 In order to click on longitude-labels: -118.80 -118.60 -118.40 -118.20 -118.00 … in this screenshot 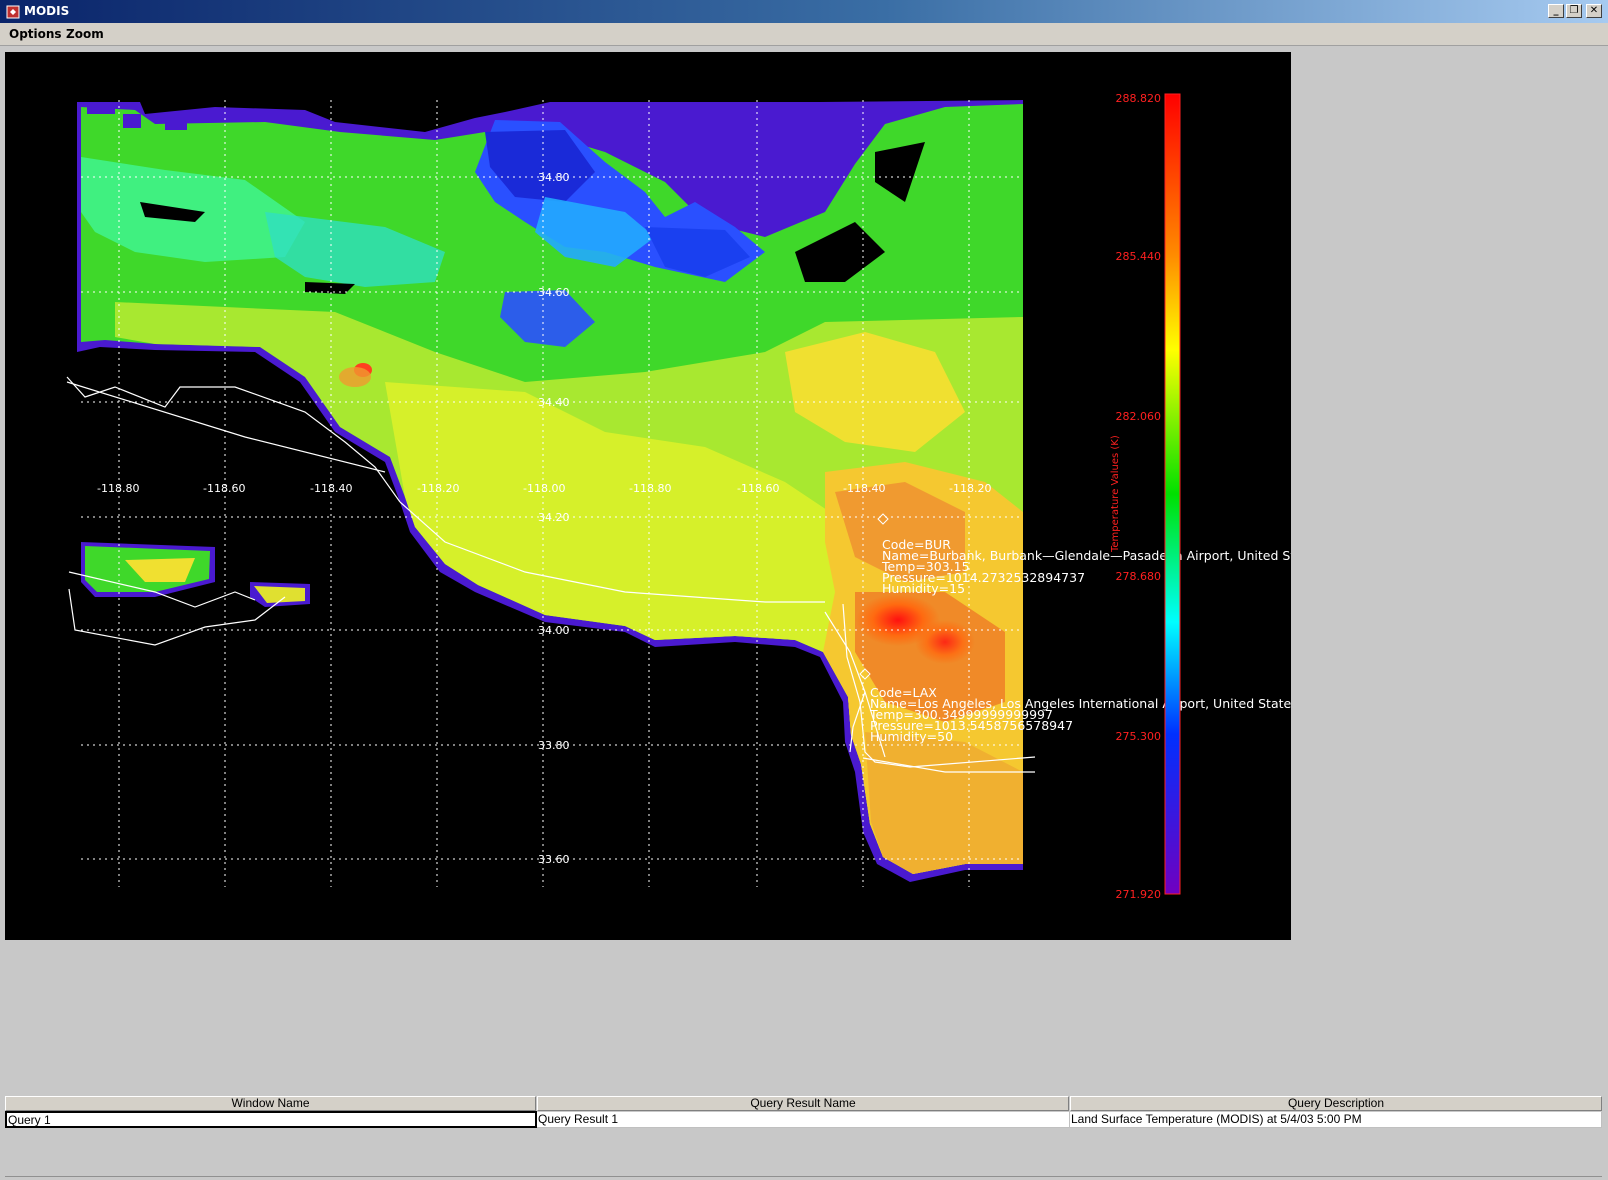, I will do `click(544, 488)`.